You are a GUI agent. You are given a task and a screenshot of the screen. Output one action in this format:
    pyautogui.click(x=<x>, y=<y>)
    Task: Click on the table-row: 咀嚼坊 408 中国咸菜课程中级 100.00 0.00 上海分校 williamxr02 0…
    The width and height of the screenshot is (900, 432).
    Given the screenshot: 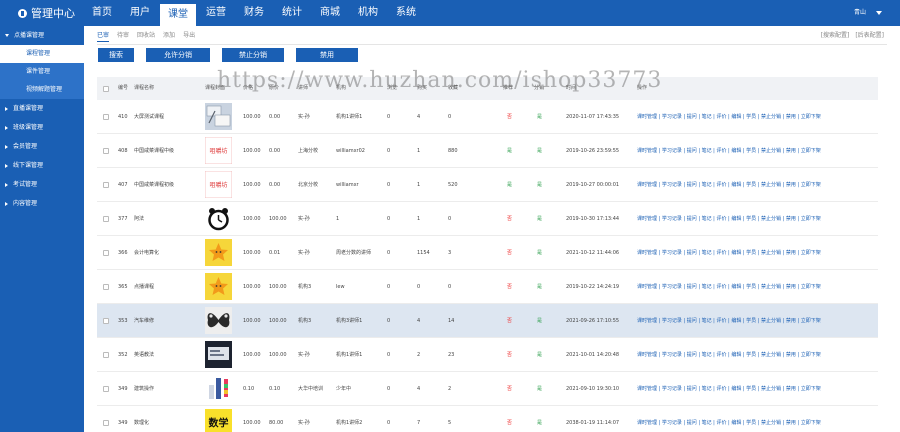 What is the action you would take?
    pyautogui.click(x=487, y=151)
    